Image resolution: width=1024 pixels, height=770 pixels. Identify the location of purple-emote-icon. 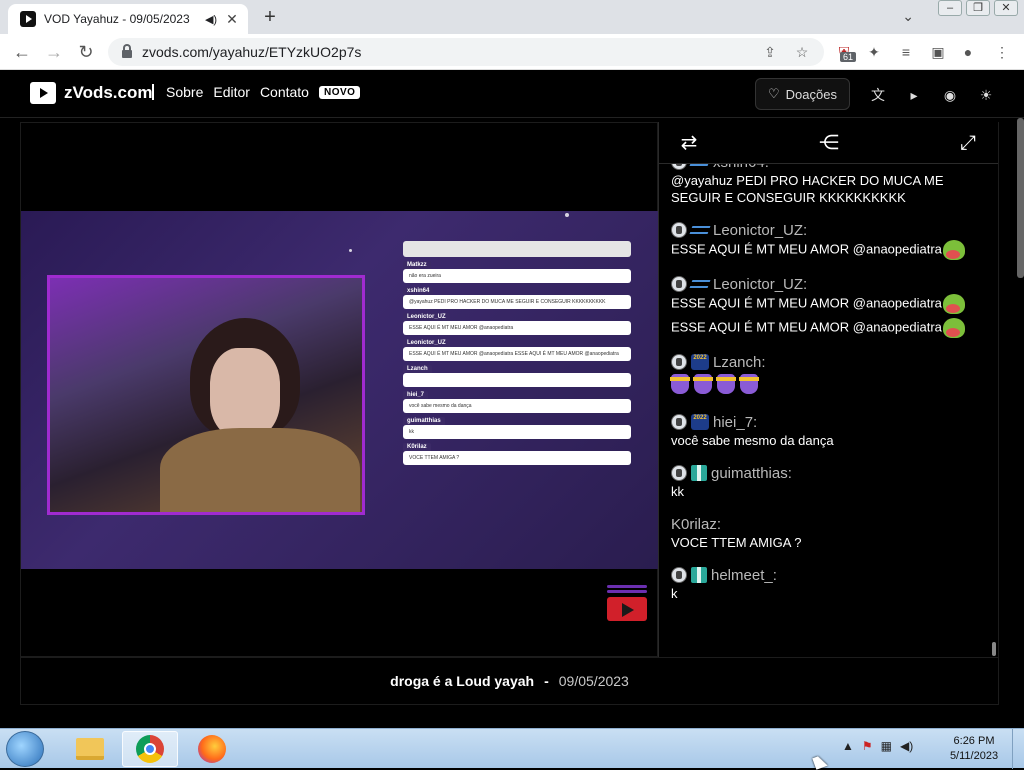
(749, 384).